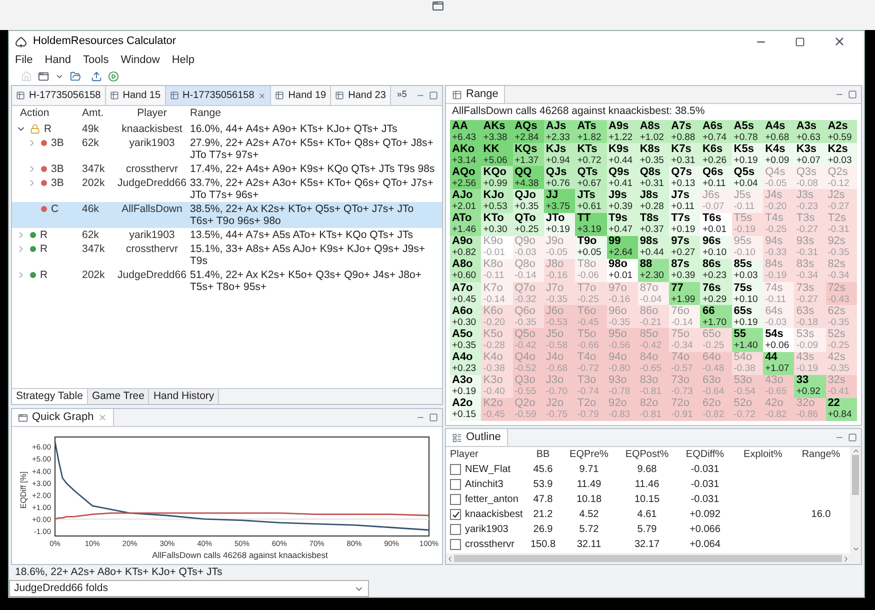 The image size is (875, 610). Describe the element at coordinates (716, 294) in the screenshot. I see `hand-cell: 76s +0.29` at that location.